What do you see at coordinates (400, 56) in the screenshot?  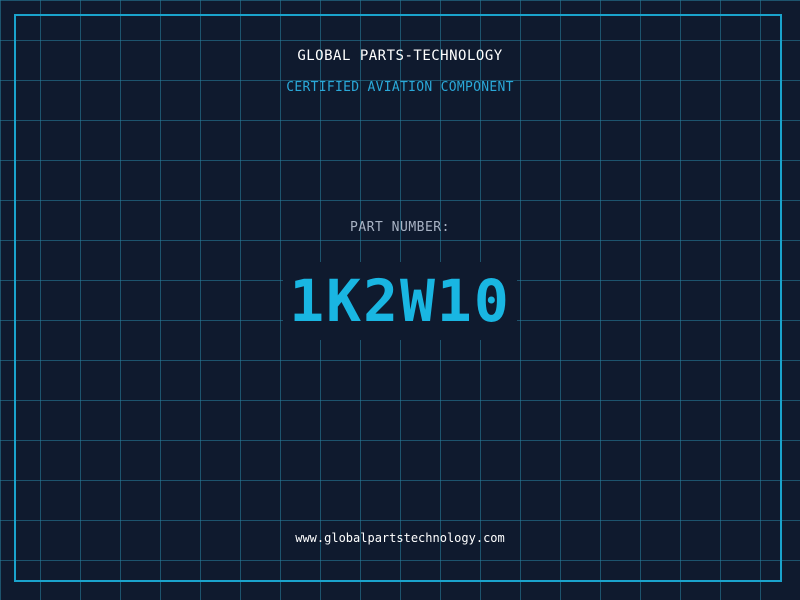 I see `company-title: GLOBAL PARTS-TECHNOLOGY` at bounding box center [400, 56].